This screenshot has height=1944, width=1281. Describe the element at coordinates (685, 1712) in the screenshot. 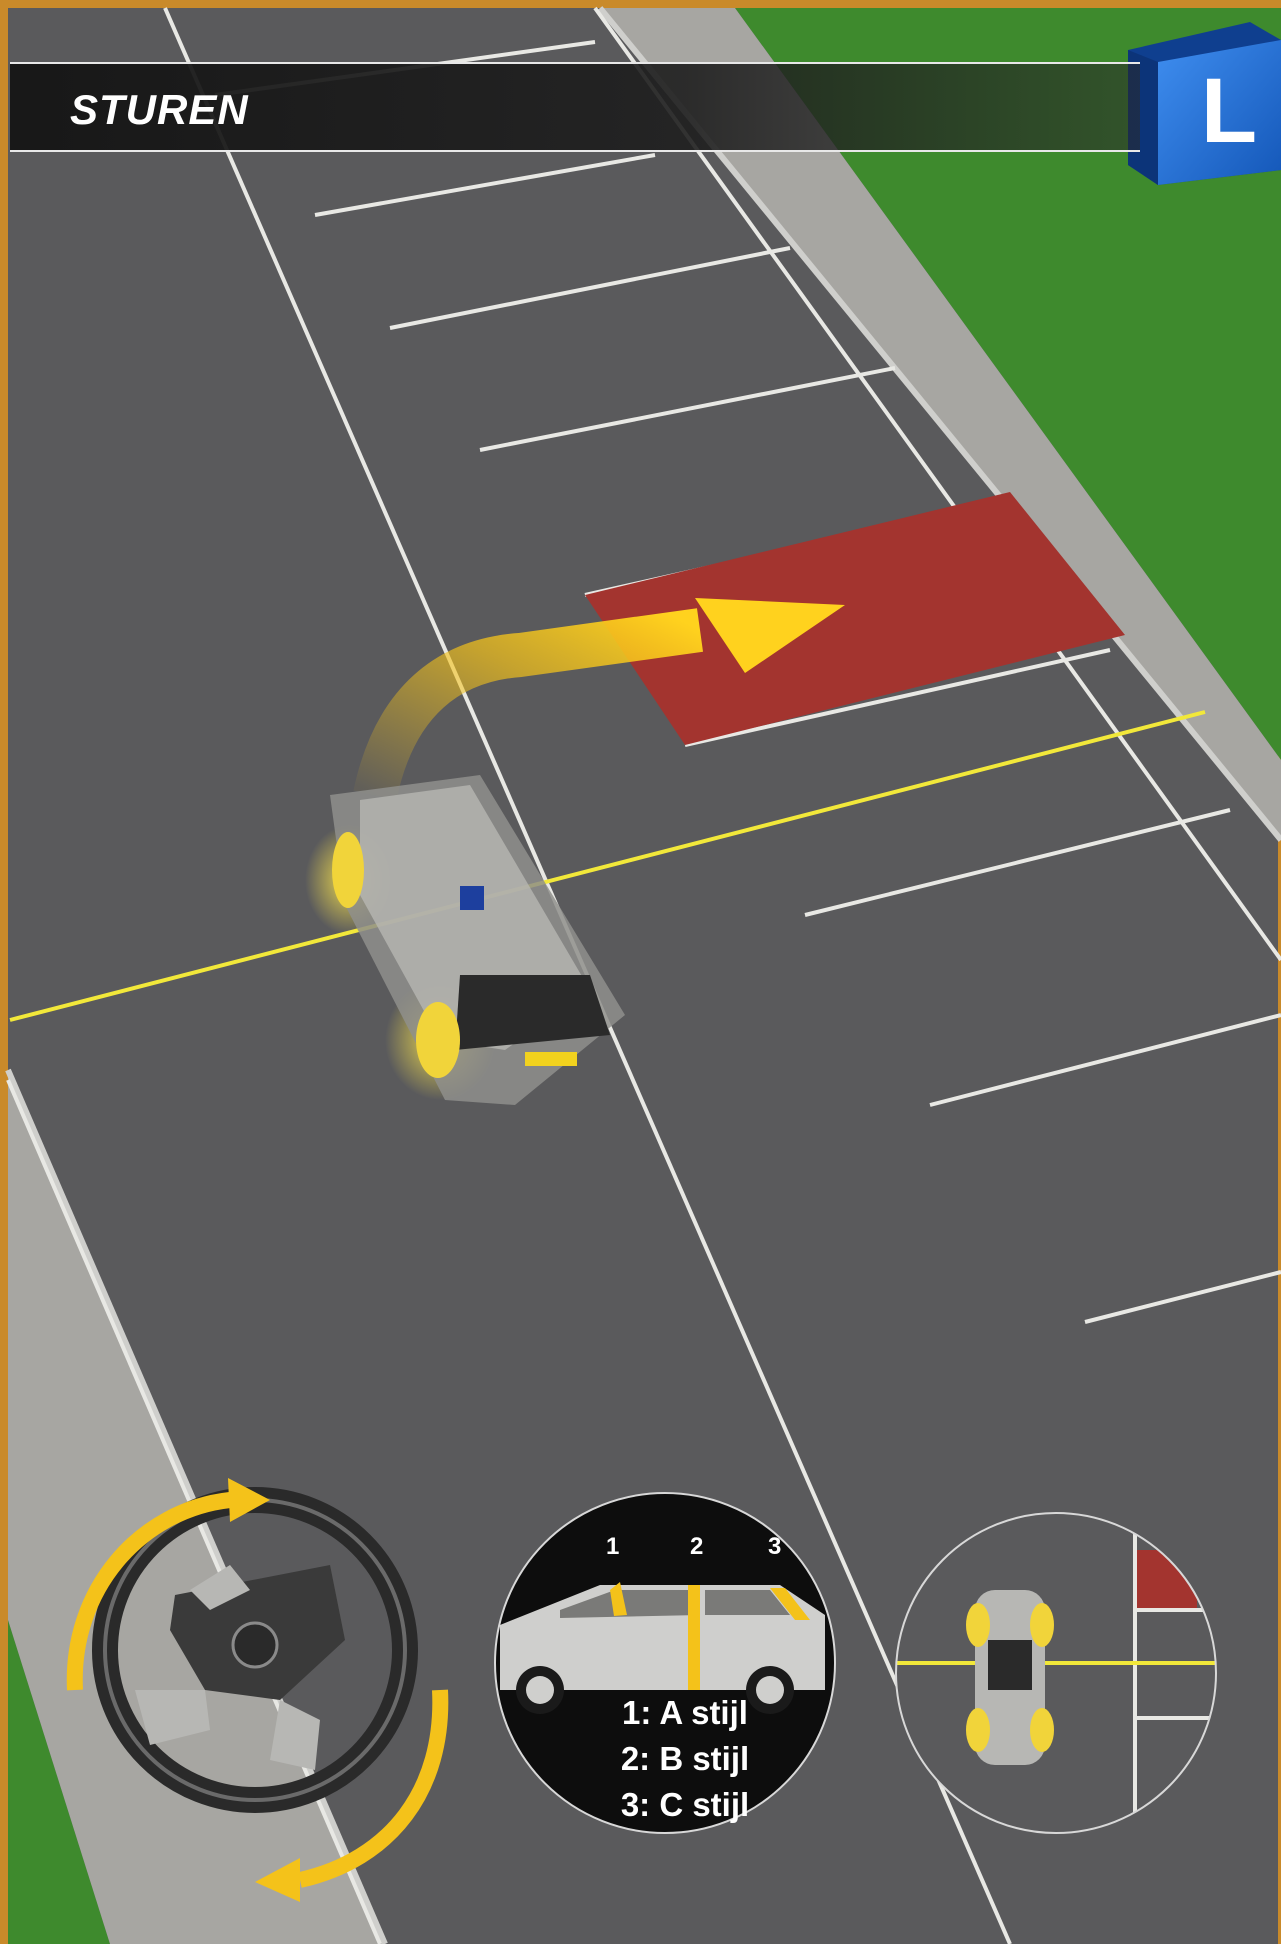

I see `legend-a-pillar: 1: A stijl` at that location.